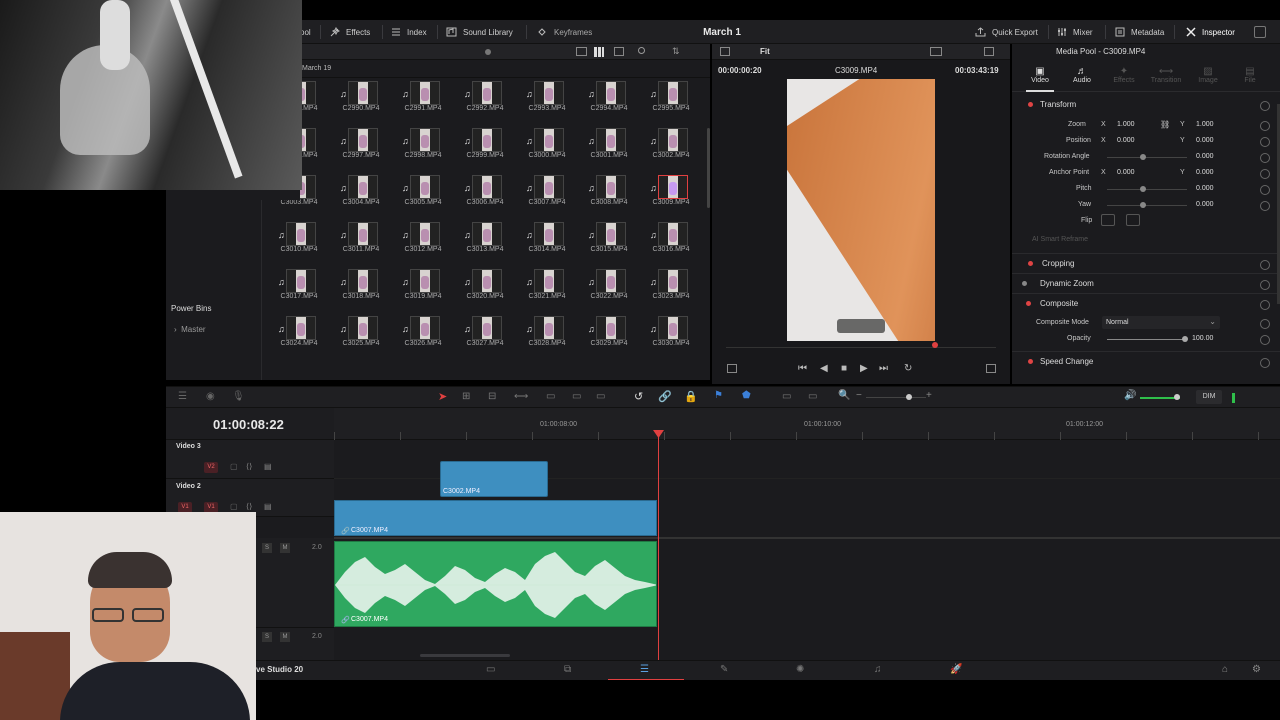 The height and width of the screenshot is (720, 1280). I want to click on keyframes-tab: Keyframes, so click(564, 32).